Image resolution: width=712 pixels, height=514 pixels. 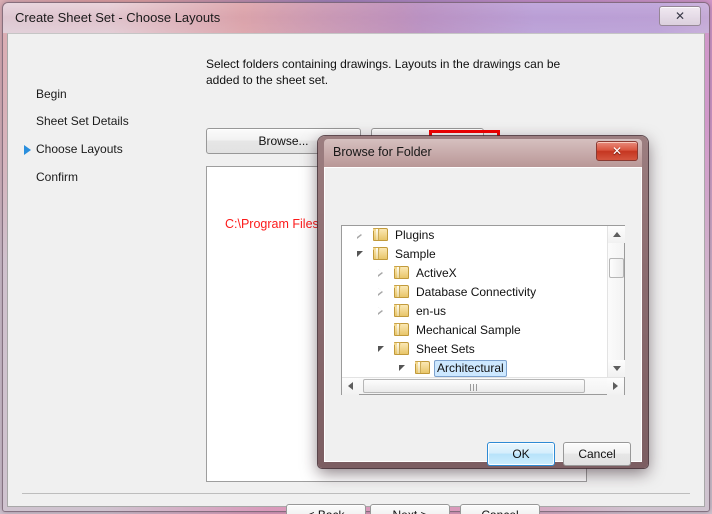 I want to click on browse-dialog-title: Browse for Folder, so click(x=382, y=152).